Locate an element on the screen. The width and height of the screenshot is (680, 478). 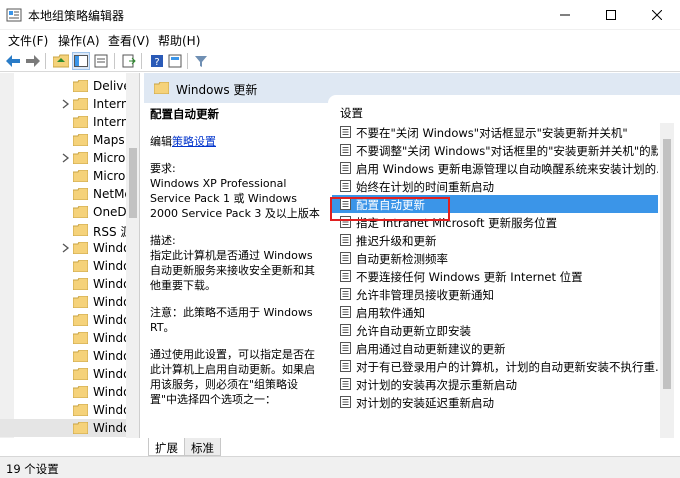
tree-item-label: Maps is located at coordinates (109, 140).